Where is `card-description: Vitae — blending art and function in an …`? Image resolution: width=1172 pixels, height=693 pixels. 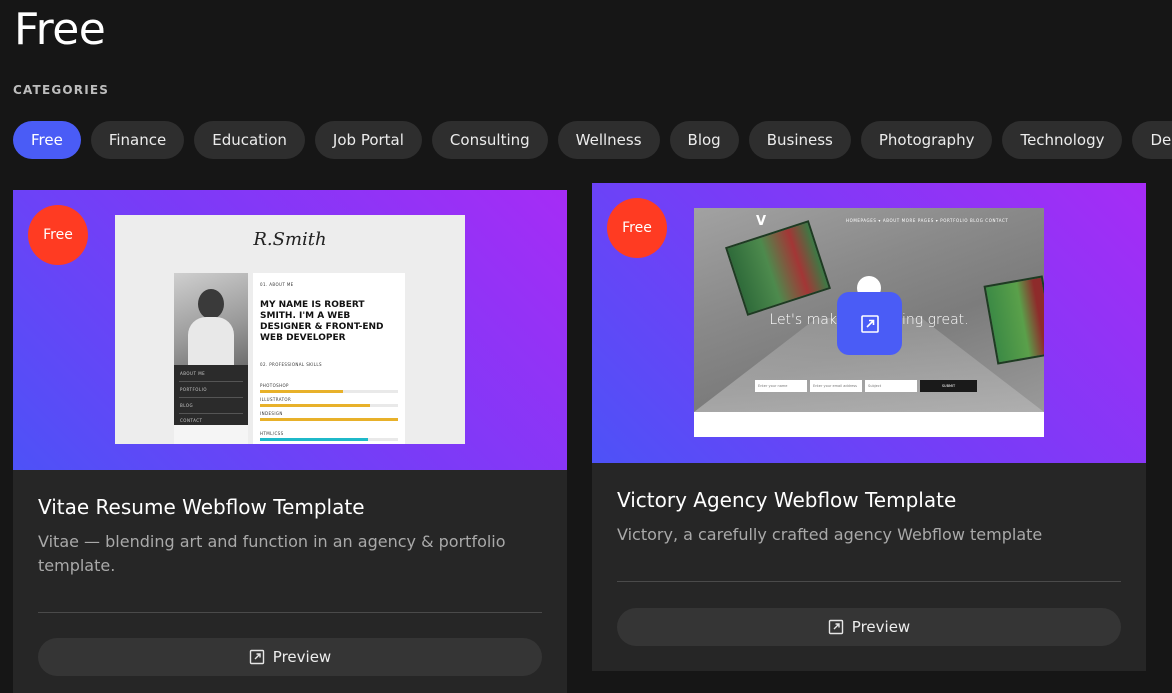 card-description: Vitae — blending art and function in an … is located at coordinates (272, 553).